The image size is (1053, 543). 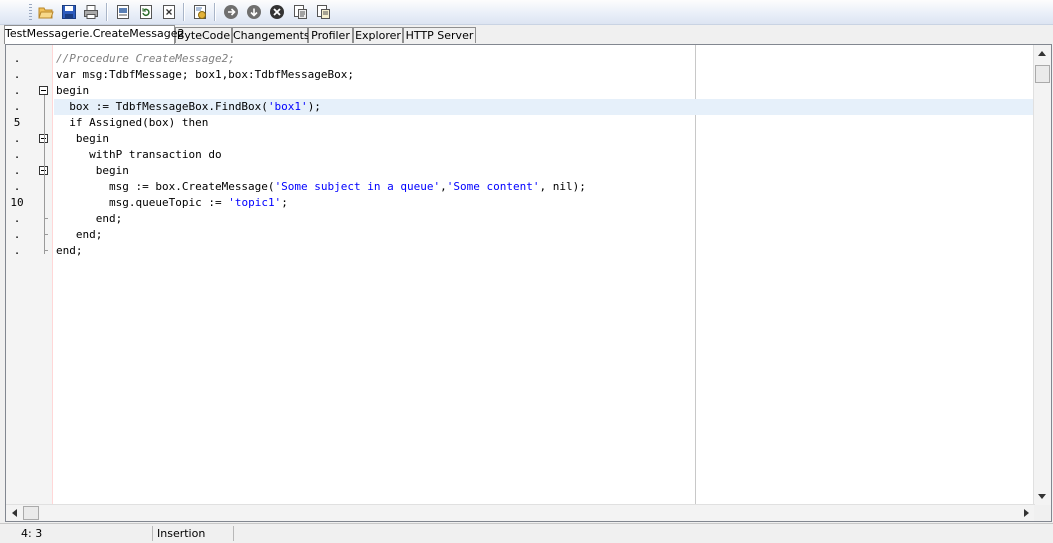 I want to click on step-document-icon, so click(x=300, y=12).